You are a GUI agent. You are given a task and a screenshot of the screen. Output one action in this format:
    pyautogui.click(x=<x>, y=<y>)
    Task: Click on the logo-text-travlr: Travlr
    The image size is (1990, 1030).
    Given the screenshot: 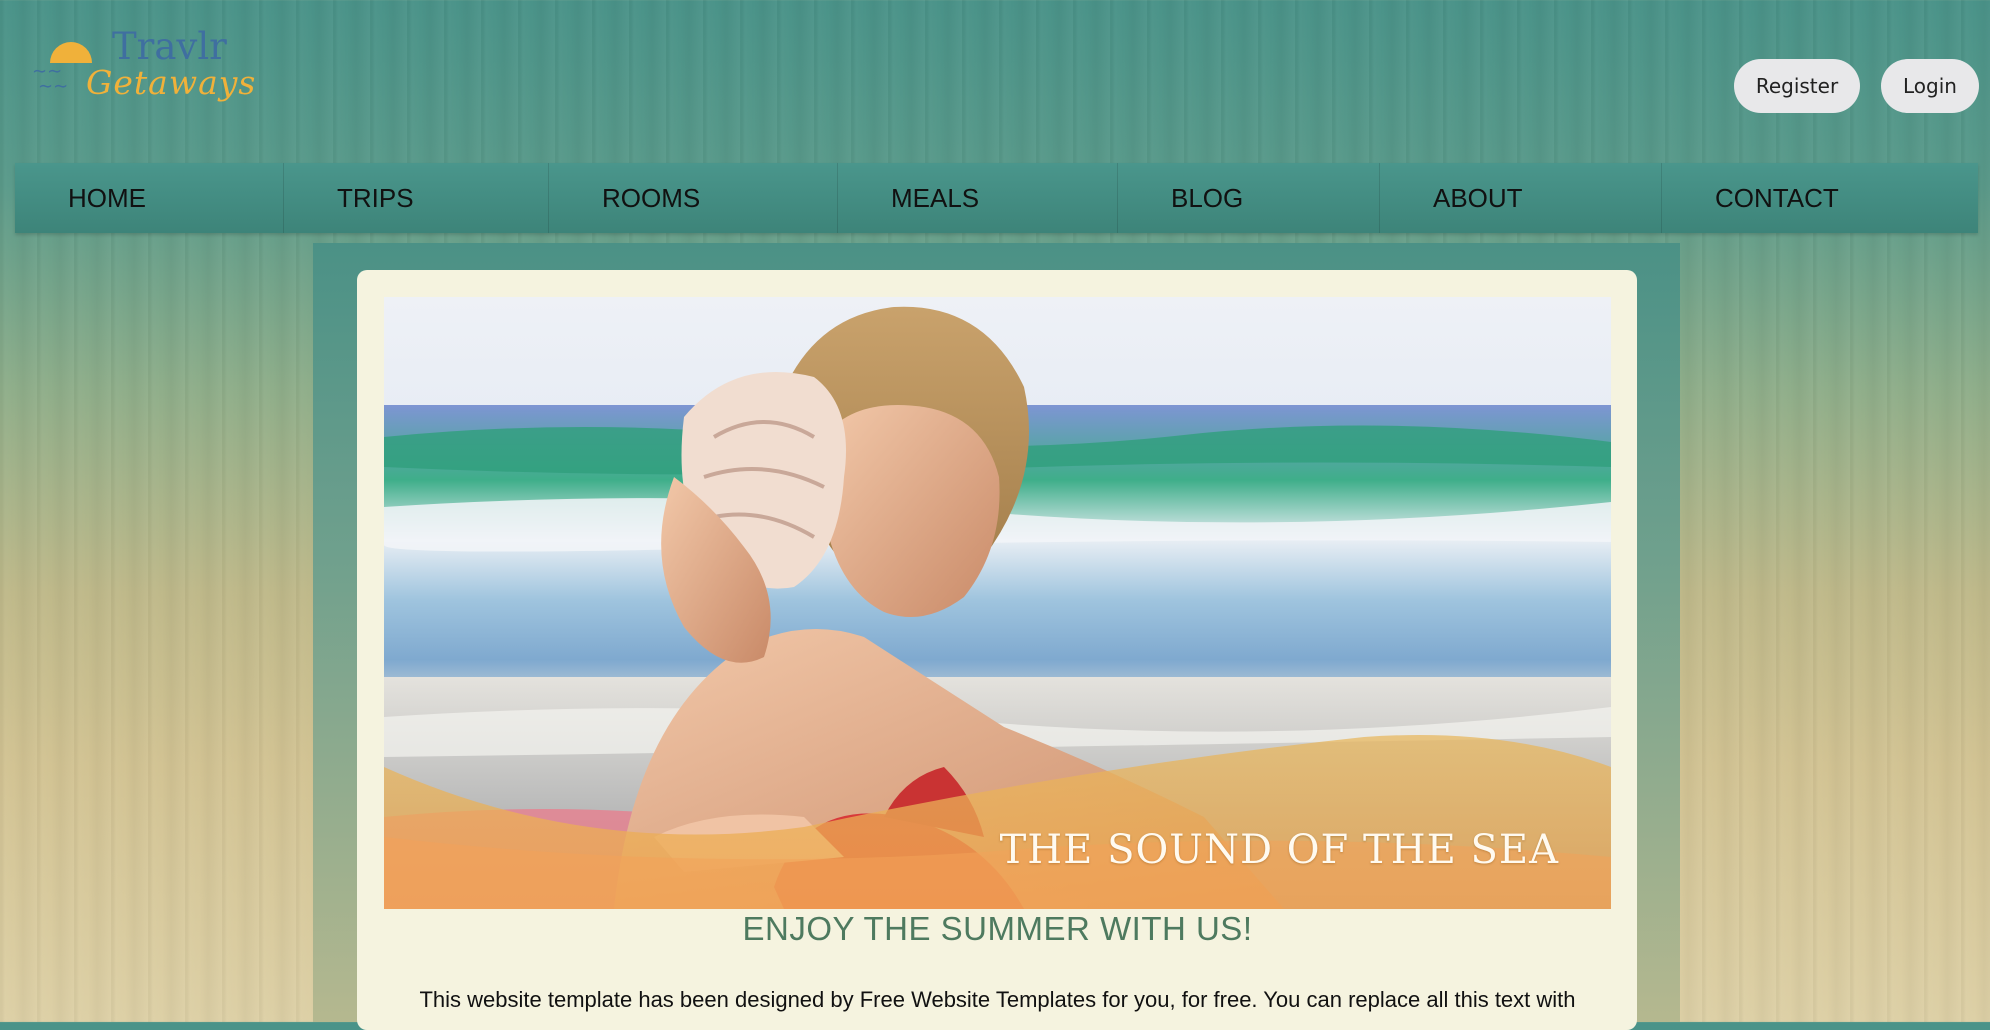 What is the action you would take?
    pyautogui.click(x=169, y=46)
    